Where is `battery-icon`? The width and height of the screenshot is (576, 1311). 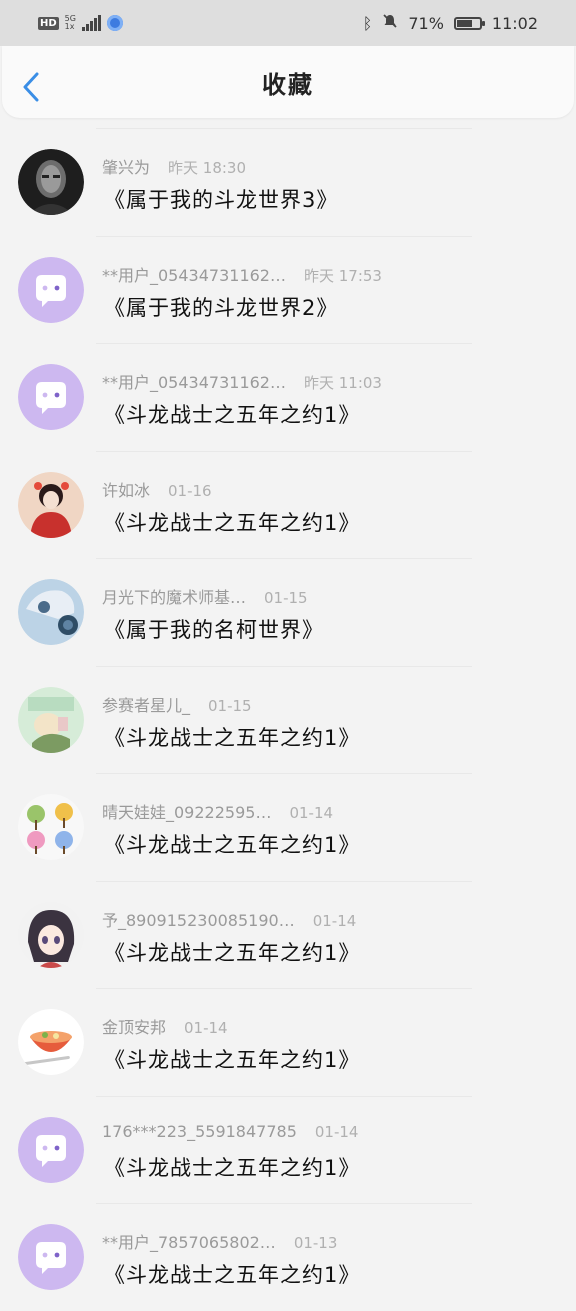 battery-icon is located at coordinates (469, 23).